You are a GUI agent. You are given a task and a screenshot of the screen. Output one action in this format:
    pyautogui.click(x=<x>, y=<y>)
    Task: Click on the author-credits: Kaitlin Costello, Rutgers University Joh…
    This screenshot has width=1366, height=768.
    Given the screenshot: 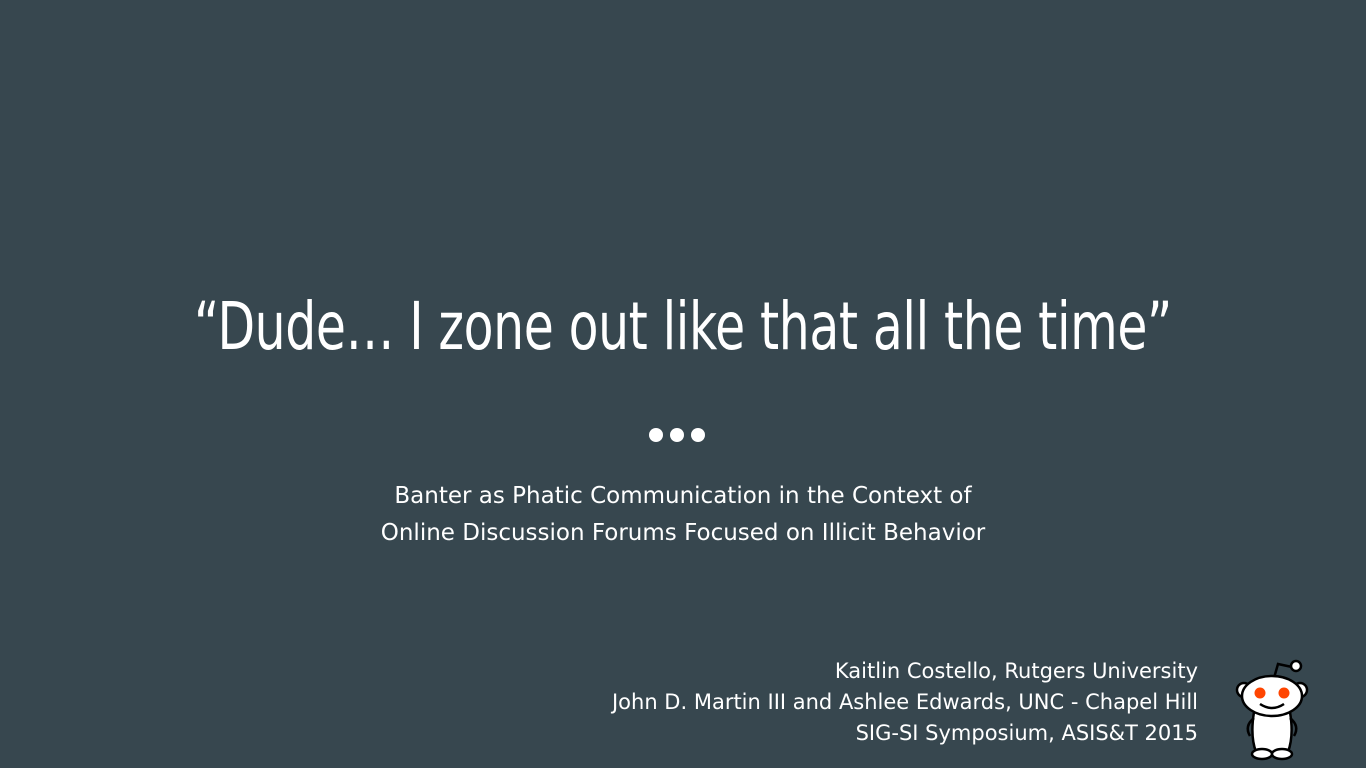 What is the action you would take?
    pyautogui.click(x=905, y=702)
    